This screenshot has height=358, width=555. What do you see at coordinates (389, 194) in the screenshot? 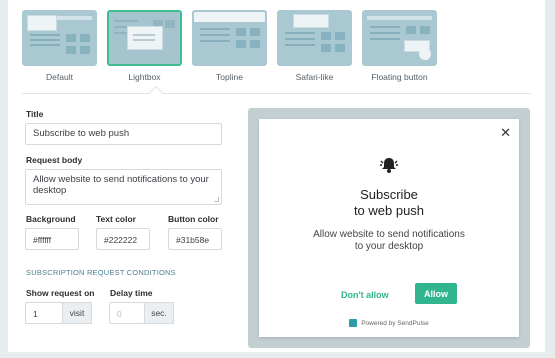
I see `dialog-title-line1: Subscribe` at bounding box center [389, 194].